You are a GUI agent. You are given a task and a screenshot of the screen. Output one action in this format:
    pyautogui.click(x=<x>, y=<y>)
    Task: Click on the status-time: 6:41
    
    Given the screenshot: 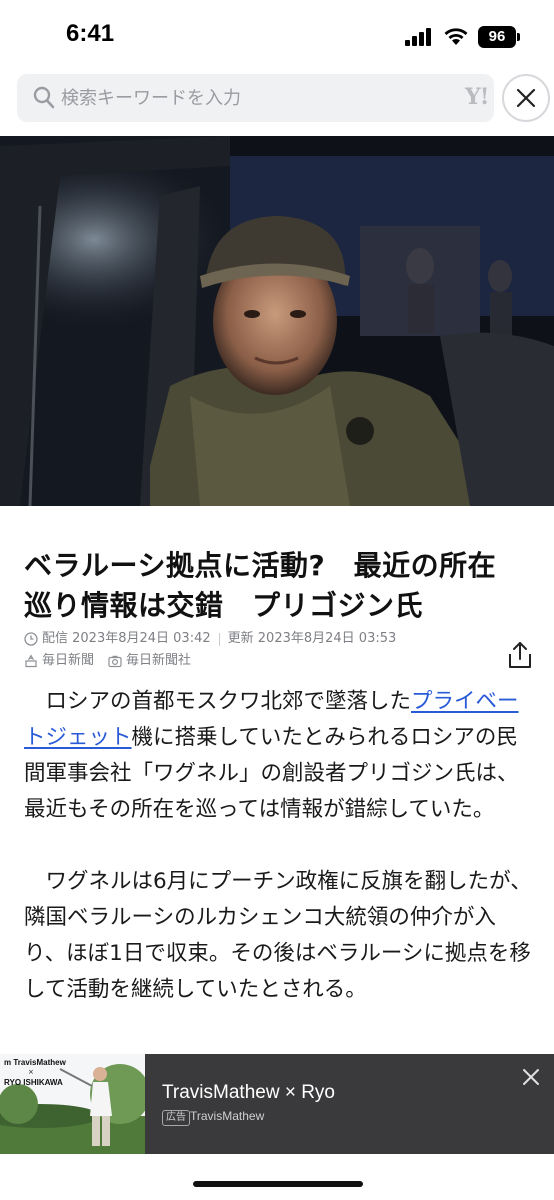 What is the action you would take?
    pyautogui.click(x=90, y=33)
    